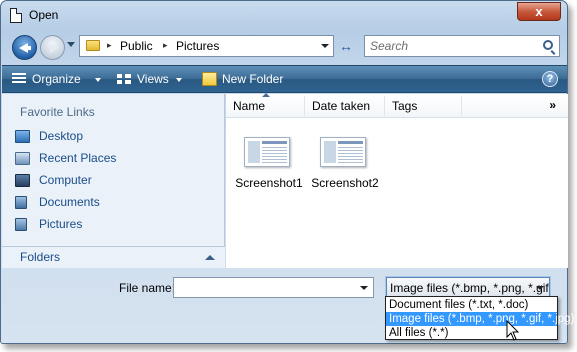  What do you see at coordinates (24, 47) in the screenshot?
I see `back-button` at bounding box center [24, 47].